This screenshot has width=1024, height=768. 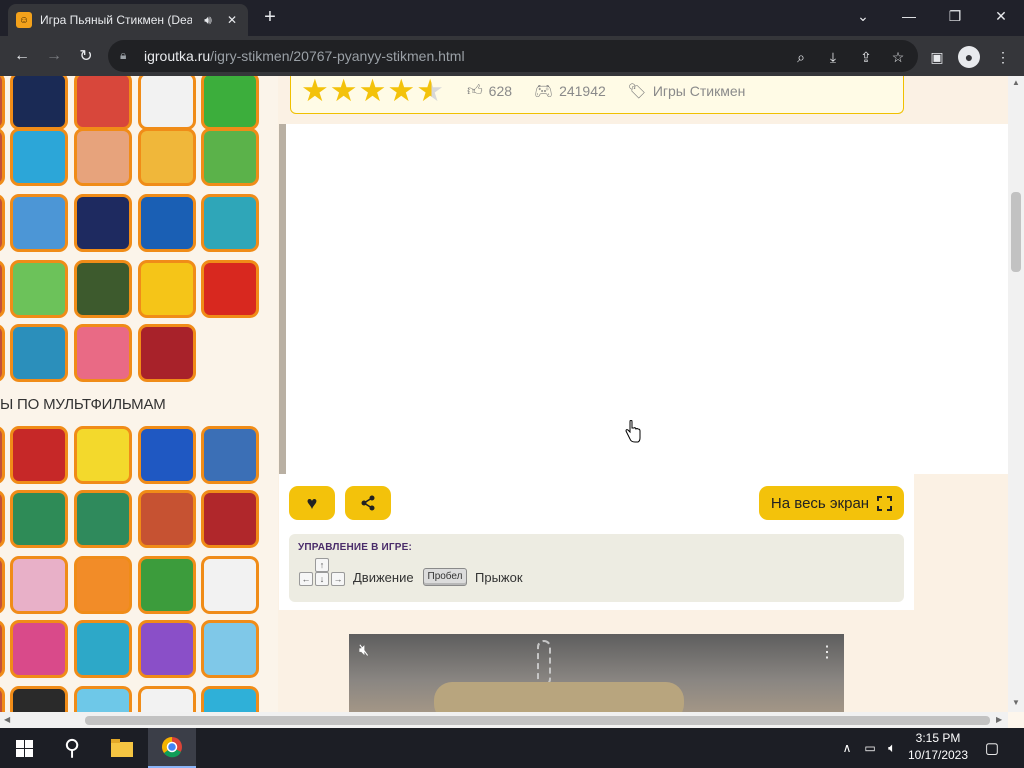 I want to click on tank-thumb, so click(x=103, y=289).